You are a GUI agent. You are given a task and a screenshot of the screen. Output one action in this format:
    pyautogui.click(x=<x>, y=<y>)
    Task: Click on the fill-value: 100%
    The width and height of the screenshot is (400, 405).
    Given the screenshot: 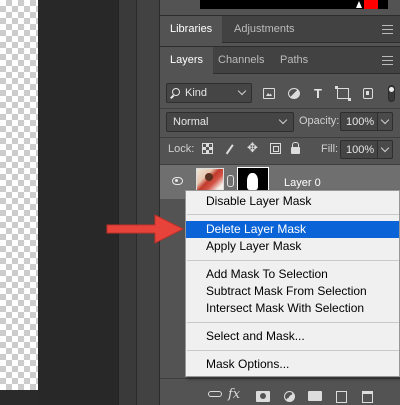 What is the action you would take?
    pyautogui.click(x=360, y=150)
    